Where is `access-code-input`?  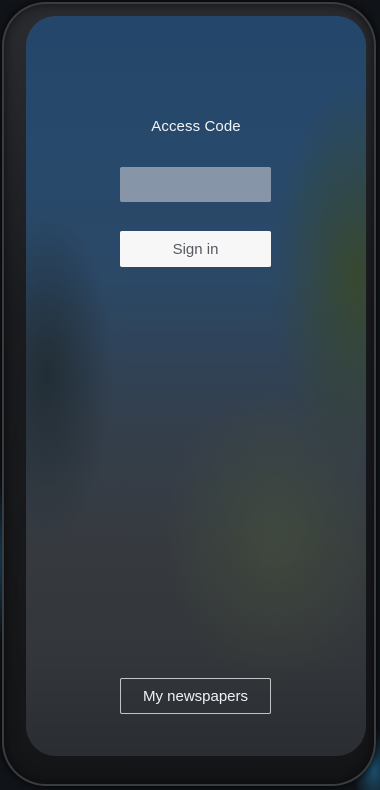
access-code-input is located at coordinates (195, 184).